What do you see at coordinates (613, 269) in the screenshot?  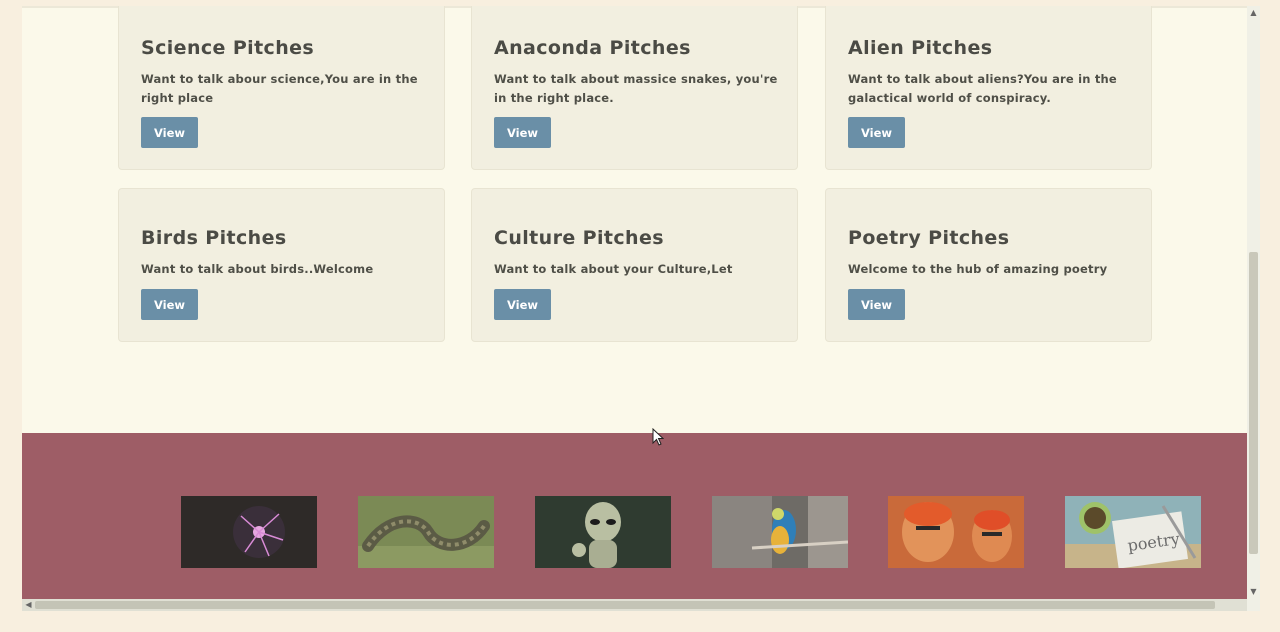 I see `card-description: Want to talk about your Culture,Let` at bounding box center [613, 269].